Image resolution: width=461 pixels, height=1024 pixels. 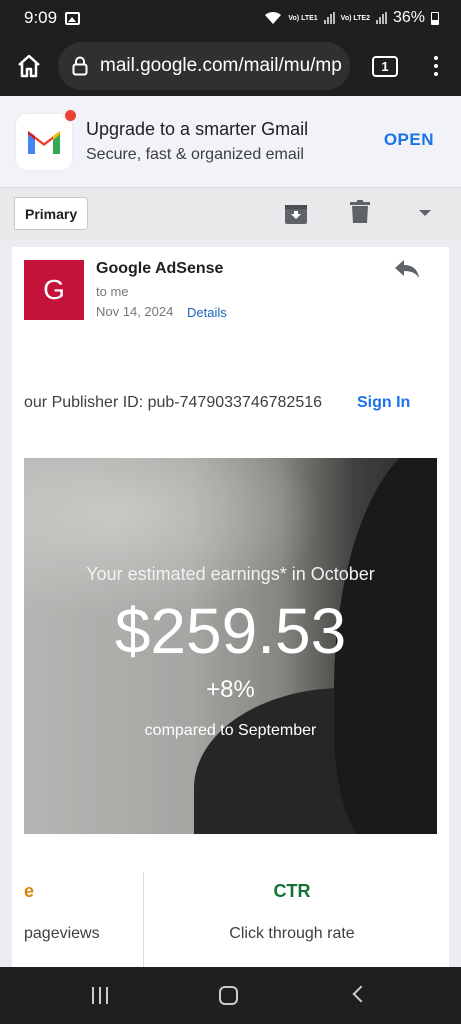 What do you see at coordinates (383, 403) in the screenshot?
I see `sign-in-link: Sign In` at bounding box center [383, 403].